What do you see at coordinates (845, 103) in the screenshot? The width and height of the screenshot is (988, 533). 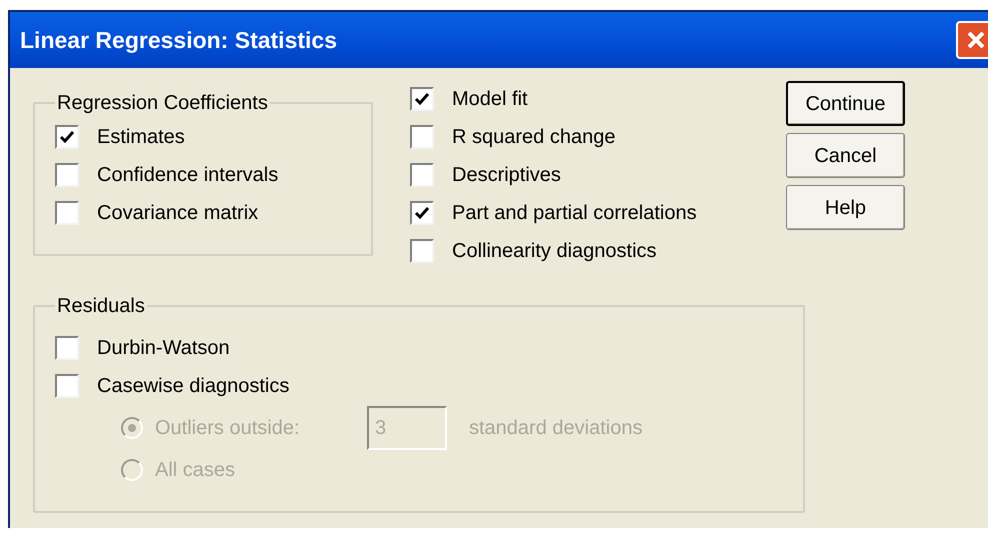 I see `dialog-button: Continue` at bounding box center [845, 103].